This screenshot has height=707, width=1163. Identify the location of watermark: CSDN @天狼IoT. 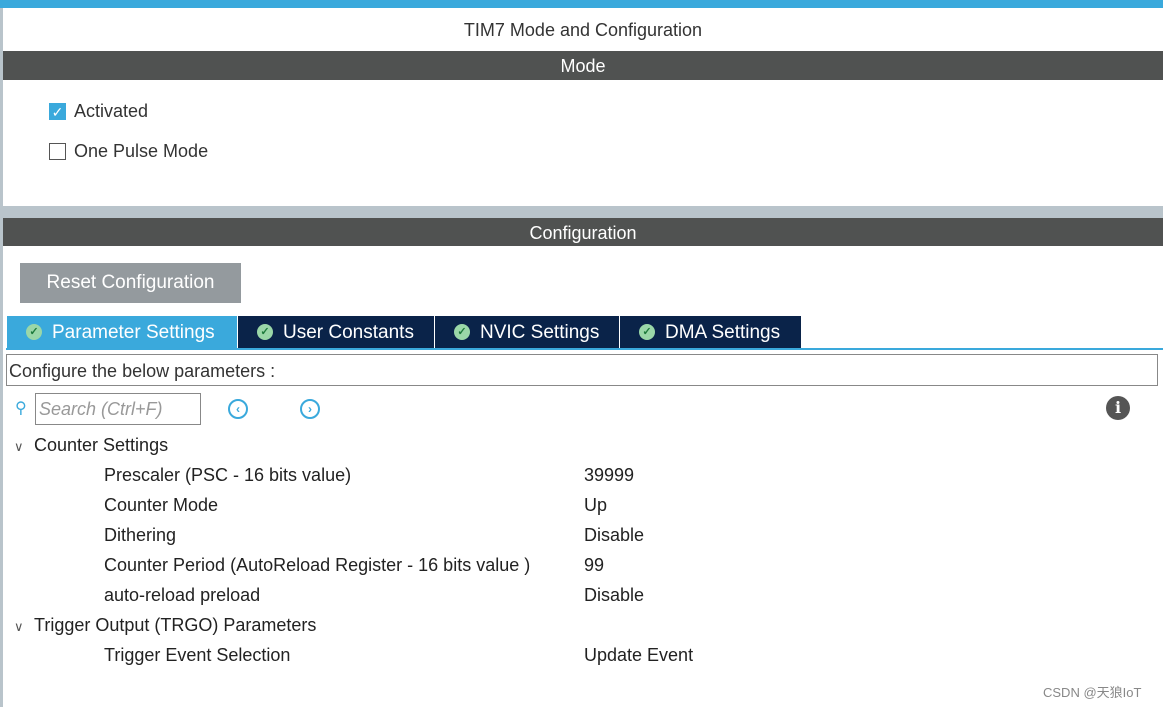
(1092, 692).